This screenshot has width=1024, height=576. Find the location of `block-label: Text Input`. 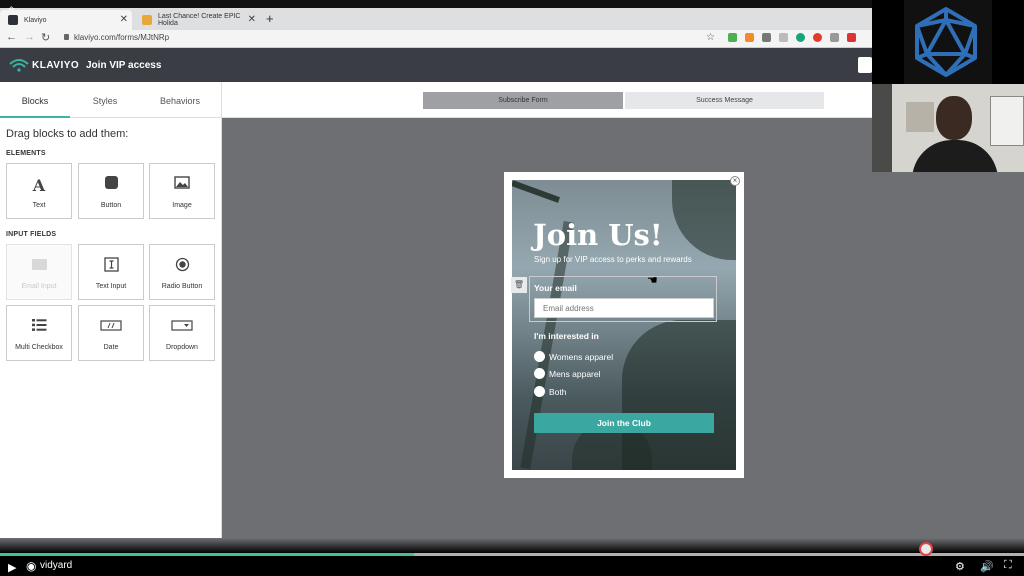

block-label: Text Input is located at coordinates (111, 286).